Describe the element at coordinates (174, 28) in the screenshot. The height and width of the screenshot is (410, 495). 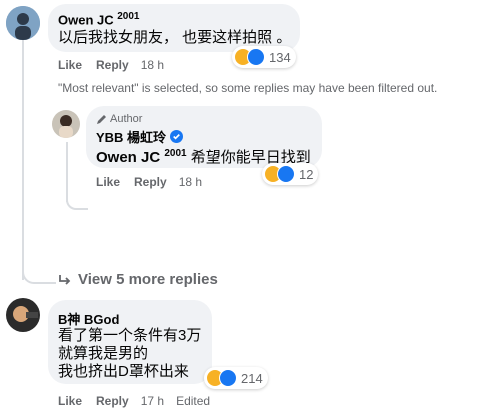
I see `comment-bubble-1: Owen JC 2001 以后我找女朋友， 也要这样拍照 。` at that location.